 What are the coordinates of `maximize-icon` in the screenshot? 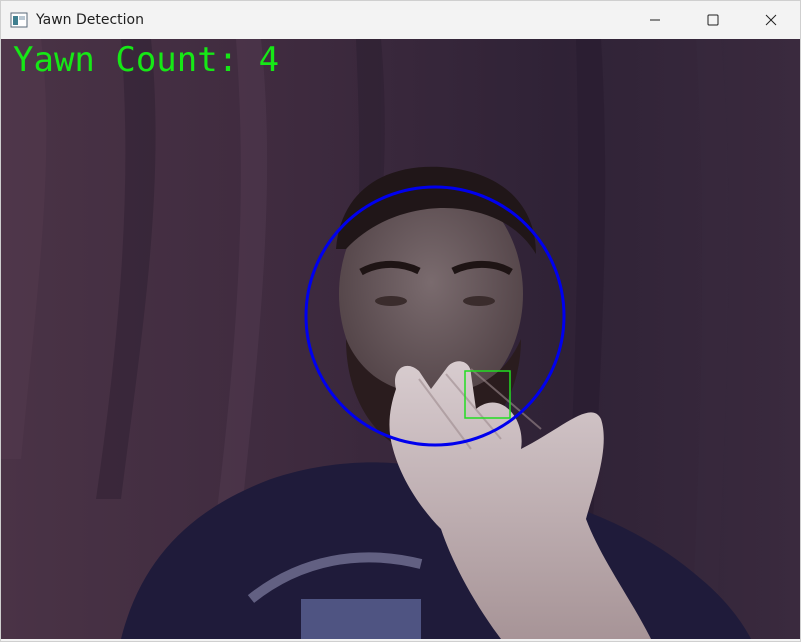 It's located at (713, 20).